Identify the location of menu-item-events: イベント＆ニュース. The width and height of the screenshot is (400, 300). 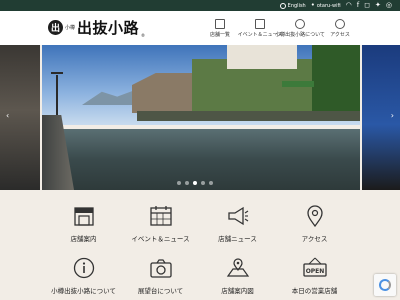
(160, 225).